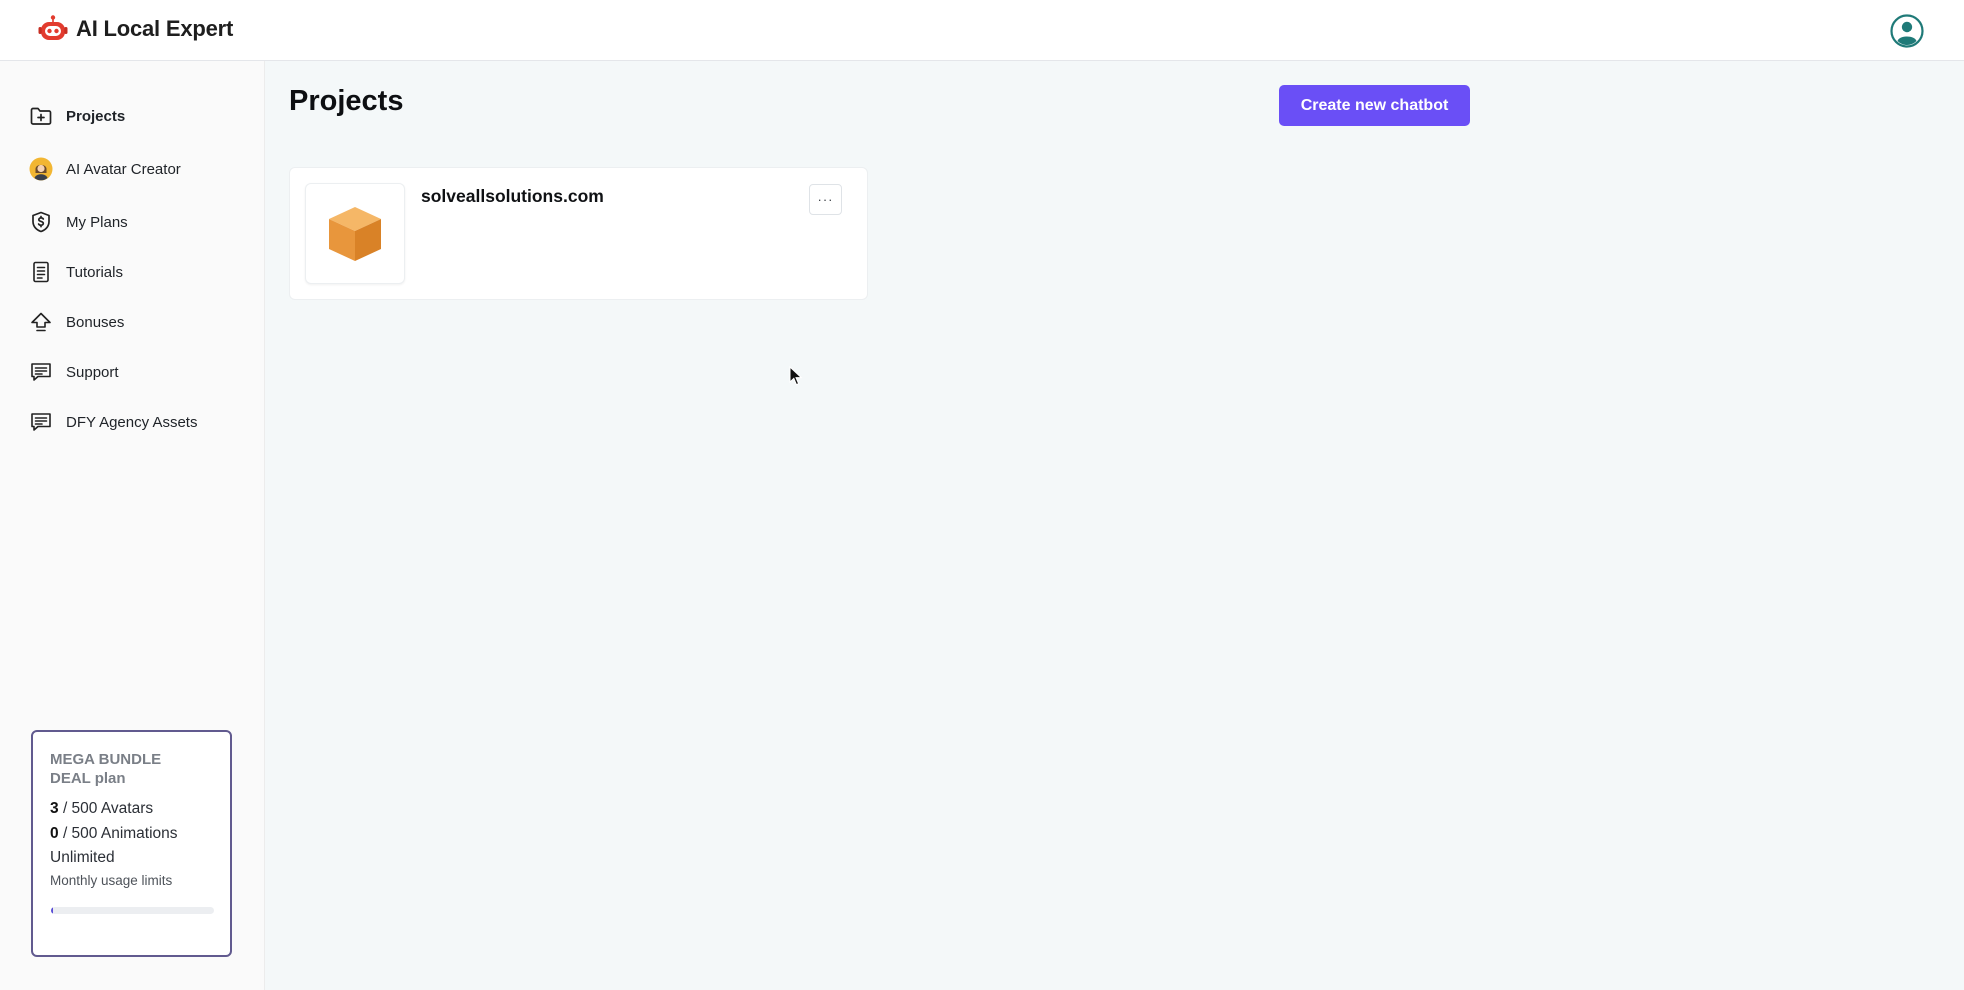  What do you see at coordinates (346, 101) in the screenshot?
I see `page-title: Projects` at bounding box center [346, 101].